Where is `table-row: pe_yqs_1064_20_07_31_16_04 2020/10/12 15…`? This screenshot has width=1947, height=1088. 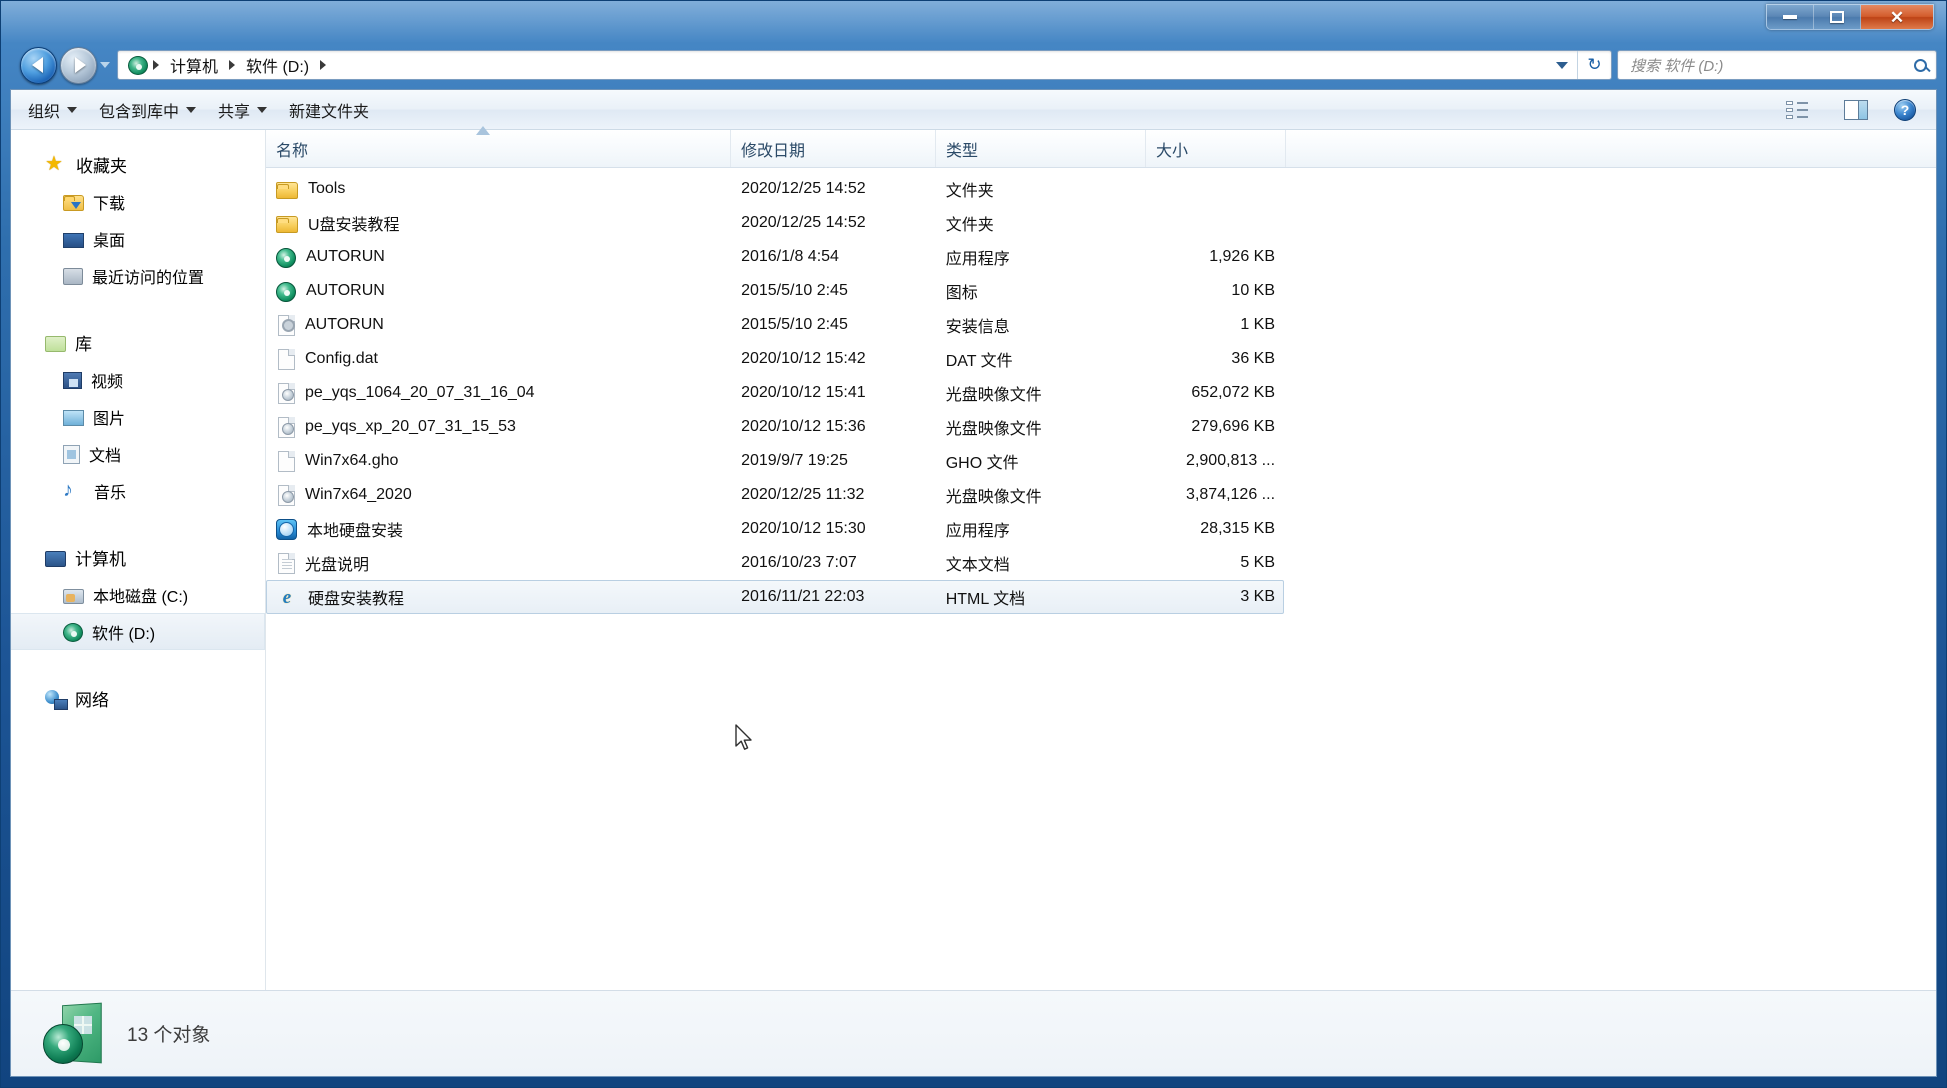 table-row: pe_yqs_1064_20_07_31_16_04 2020/10/12 15… is located at coordinates (775, 393).